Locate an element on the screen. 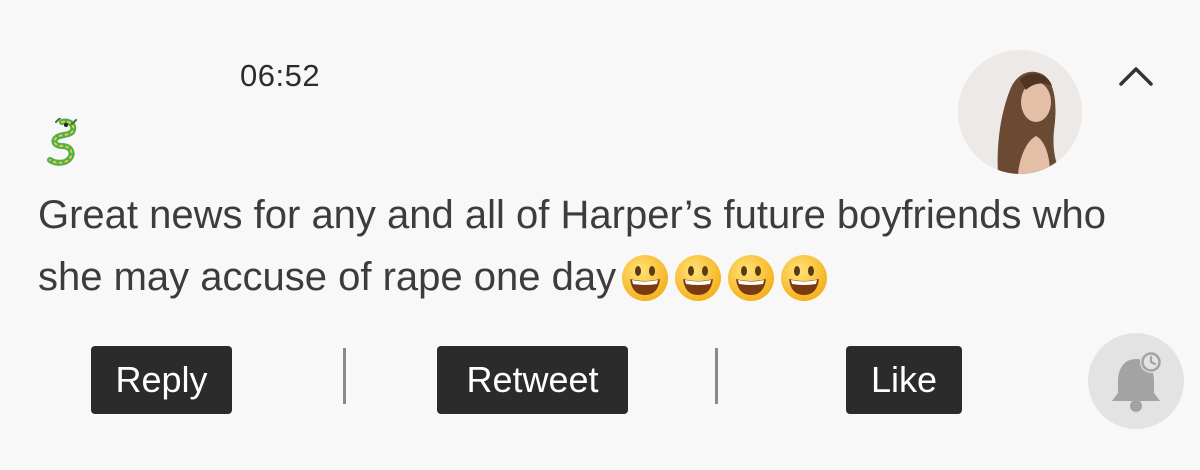 The width and height of the screenshot is (1200, 470). bell-clock-icon is located at coordinates (1137, 381).